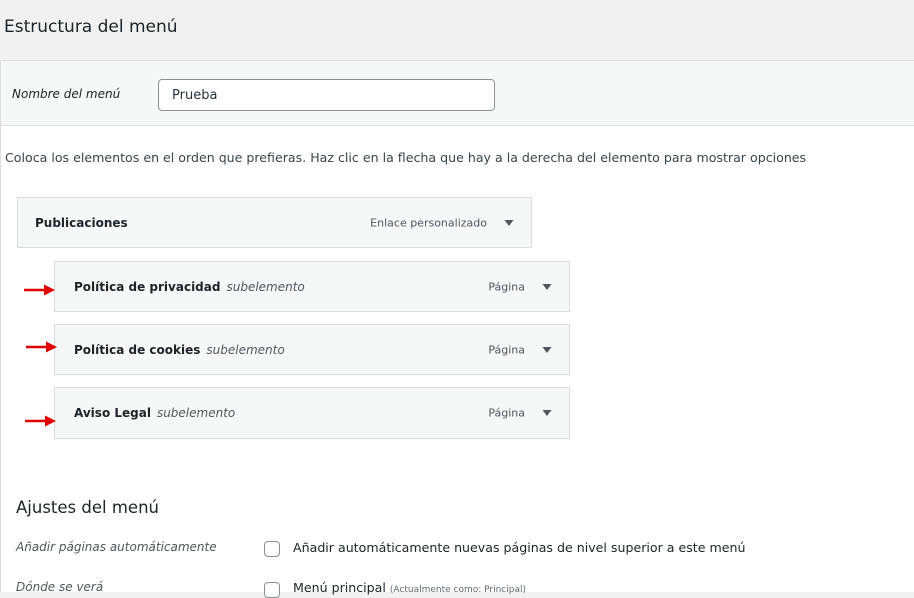 The height and width of the screenshot is (598, 914). Describe the element at coordinates (428, 222) in the screenshot. I see `menu-item-type: Enlace personalizado` at that location.